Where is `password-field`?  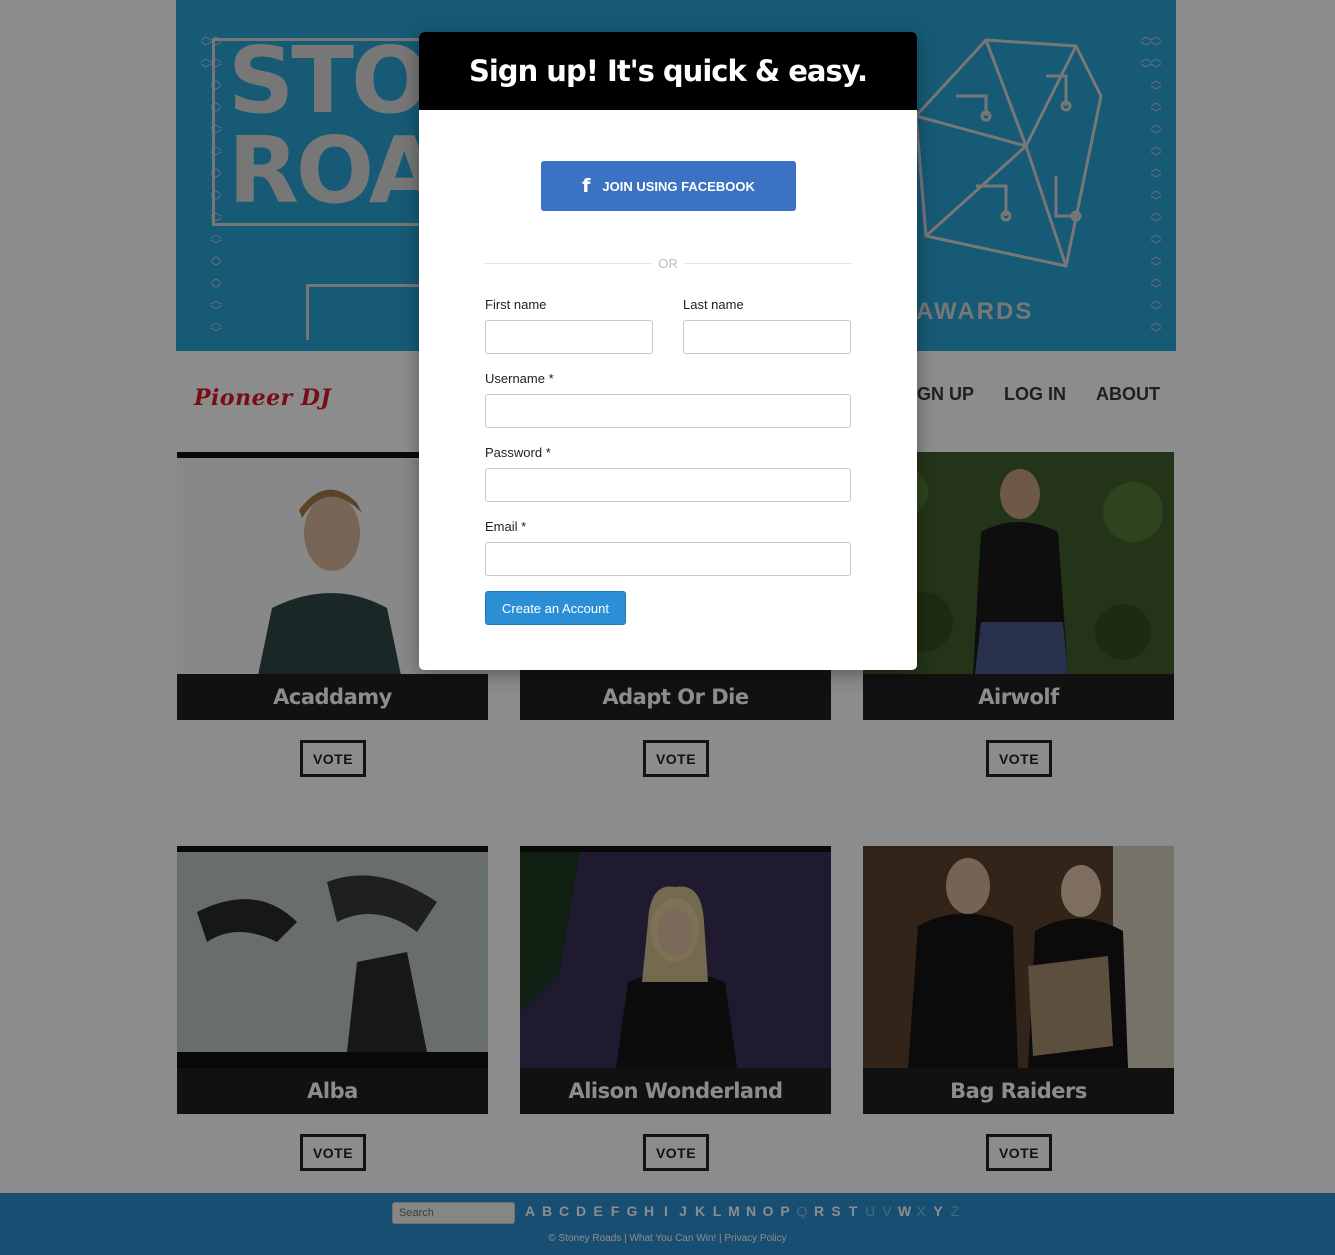
password-field is located at coordinates (668, 485).